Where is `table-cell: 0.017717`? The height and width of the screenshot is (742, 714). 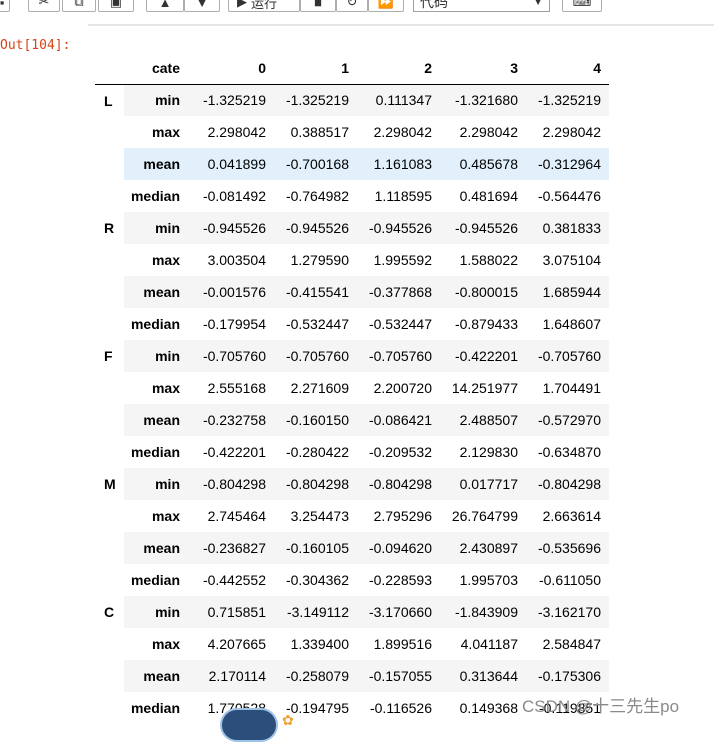 table-cell: 0.017717 is located at coordinates (483, 484).